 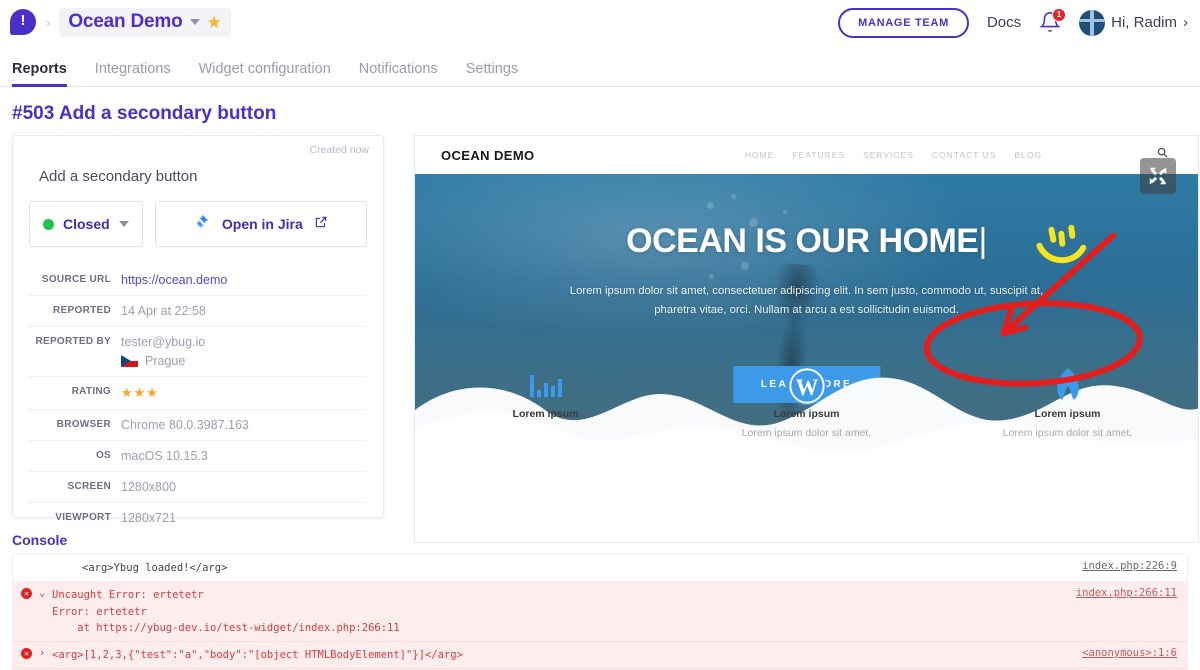 I want to click on console-source-link: index.php:266:11, so click(x=1120, y=593).